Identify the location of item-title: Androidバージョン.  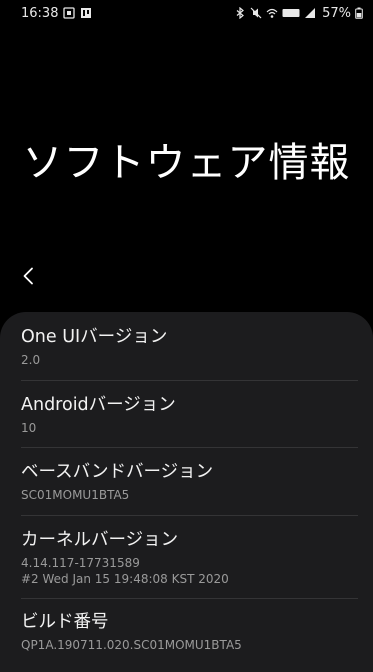
(98, 405).